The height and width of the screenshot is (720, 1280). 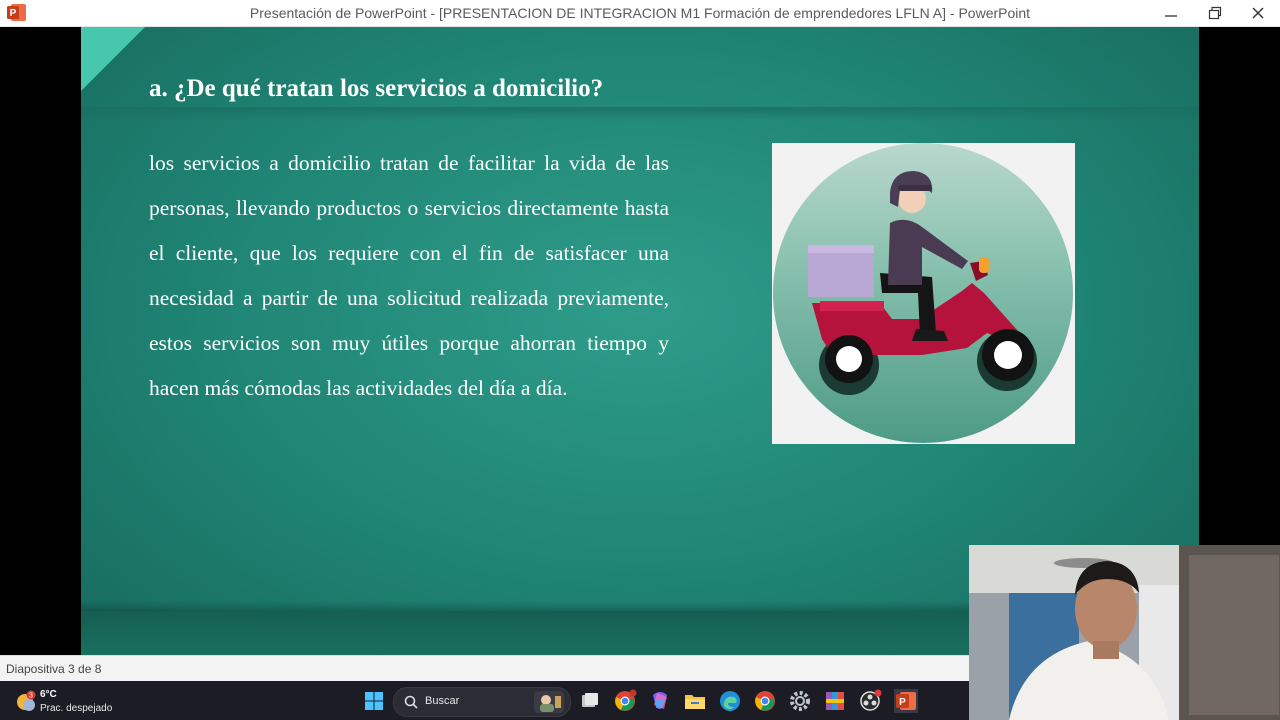 What do you see at coordinates (902, 702) in the screenshot?
I see `svg-text: P` at bounding box center [902, 702].